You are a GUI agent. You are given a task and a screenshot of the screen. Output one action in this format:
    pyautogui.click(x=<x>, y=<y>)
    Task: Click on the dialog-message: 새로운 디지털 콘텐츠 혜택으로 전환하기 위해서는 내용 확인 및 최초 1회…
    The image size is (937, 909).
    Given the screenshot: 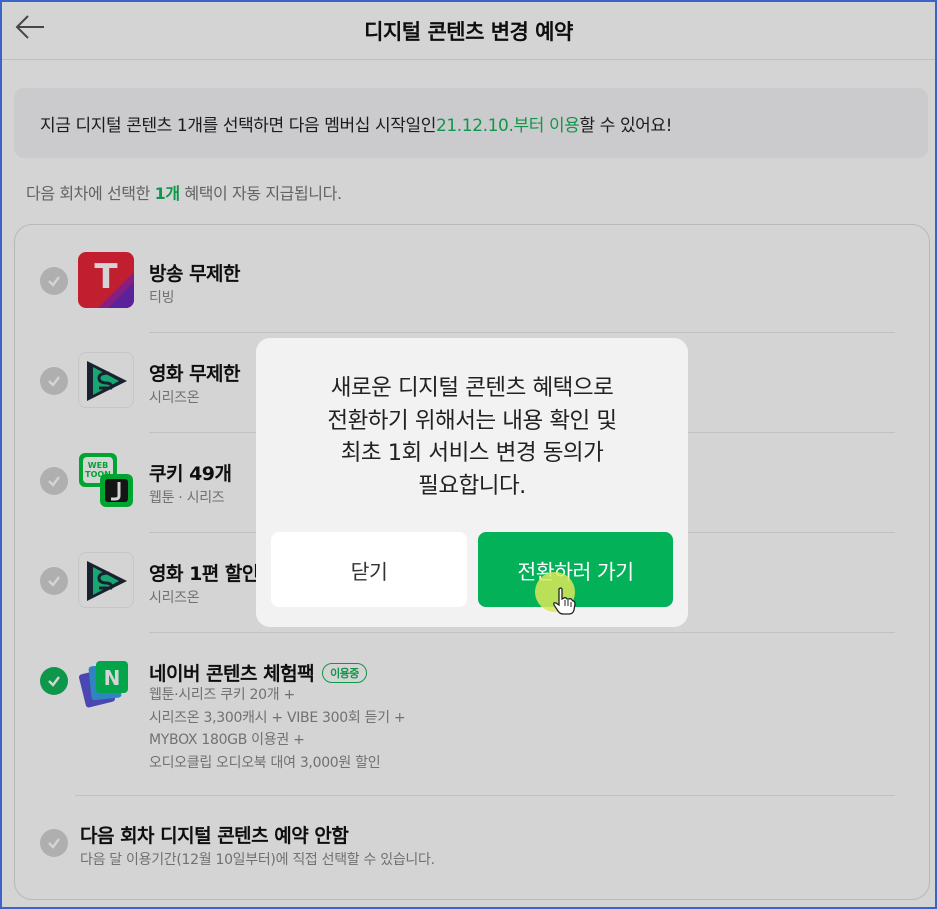 What is the action you would take?
    pyautogui.click(x=472, y=437)
    